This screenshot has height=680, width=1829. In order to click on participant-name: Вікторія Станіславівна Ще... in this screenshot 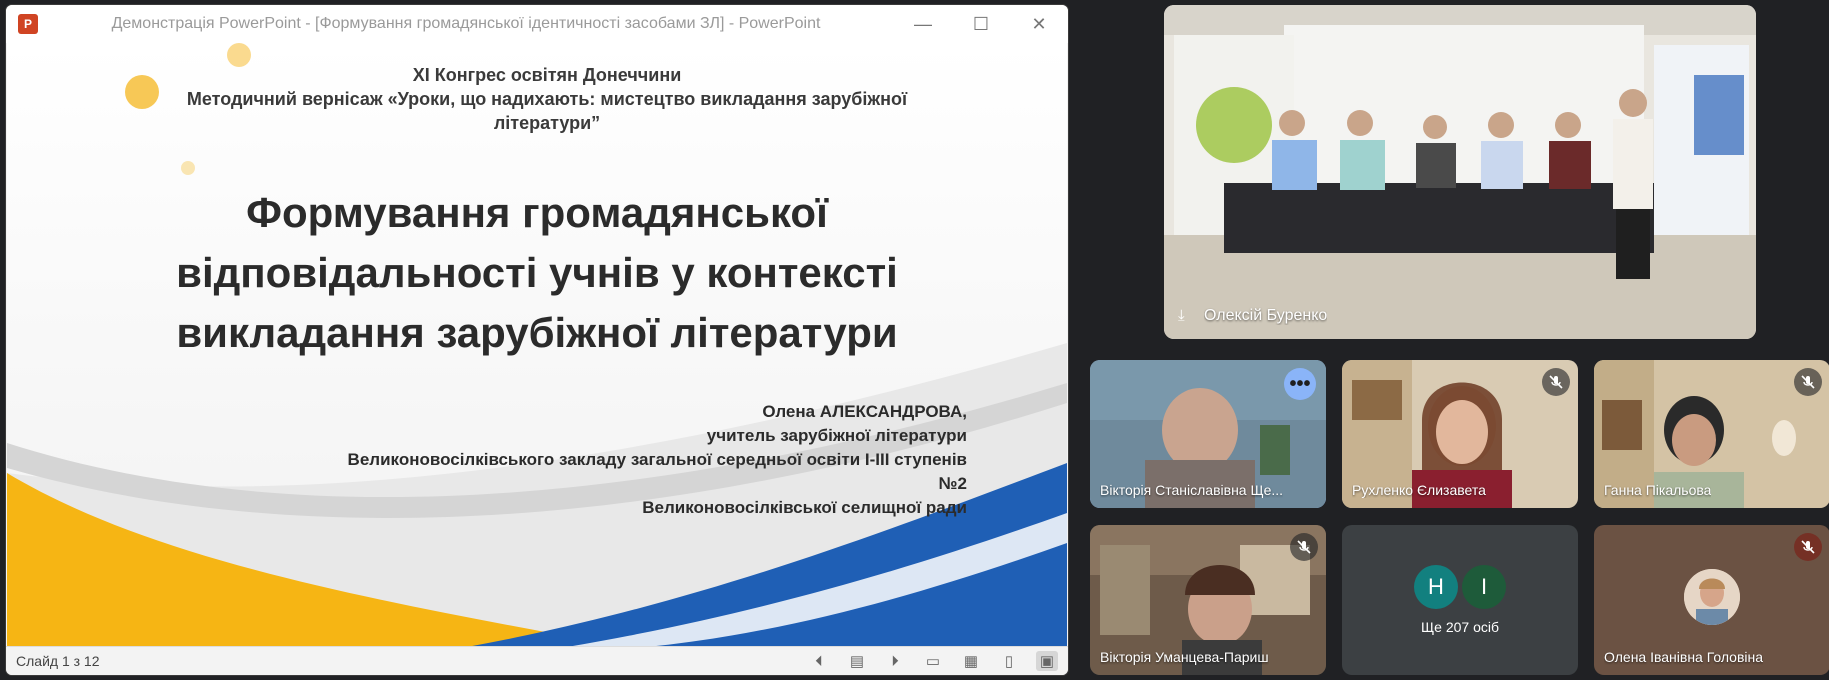, I will do `click(1192, 490)`.